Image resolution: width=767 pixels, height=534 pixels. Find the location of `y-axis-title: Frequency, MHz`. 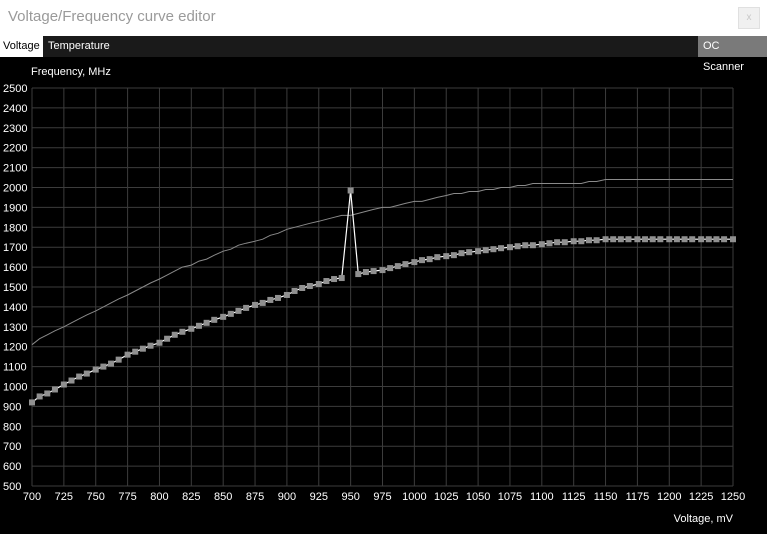

y-axis-title: Frequency, MHz is located at coordinates (71, 72).